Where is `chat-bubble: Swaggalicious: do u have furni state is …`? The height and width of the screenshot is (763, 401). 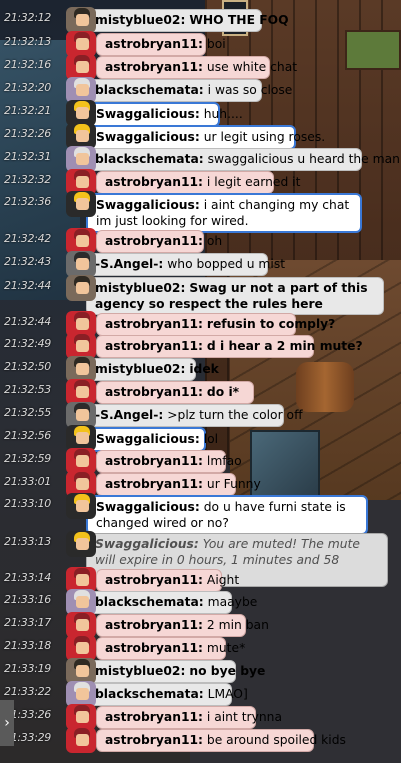 chat-bubble: Swaggalicious: do u have furni state is … is located at coordinates (227, 515).